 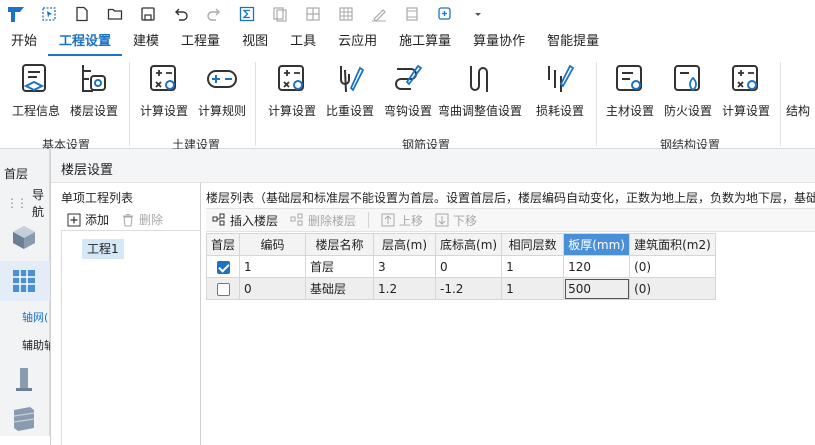 I want to click on tab-tools: 工具, so click(x=303, y=43).